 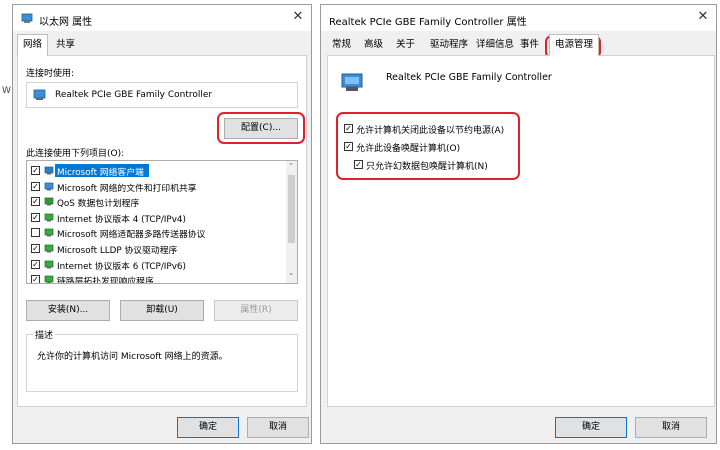 I want to click on scroll-thumb, so click(x=291, y=209).